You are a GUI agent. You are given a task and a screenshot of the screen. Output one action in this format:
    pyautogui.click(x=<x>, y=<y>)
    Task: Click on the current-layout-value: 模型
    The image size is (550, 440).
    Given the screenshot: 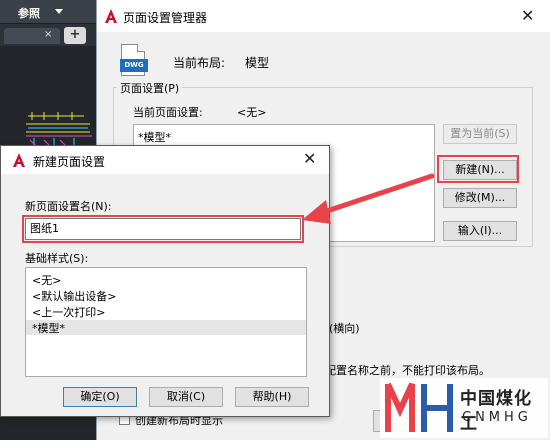 What is the action you would take?
    pyautogui.click(x=257, y=63)
    